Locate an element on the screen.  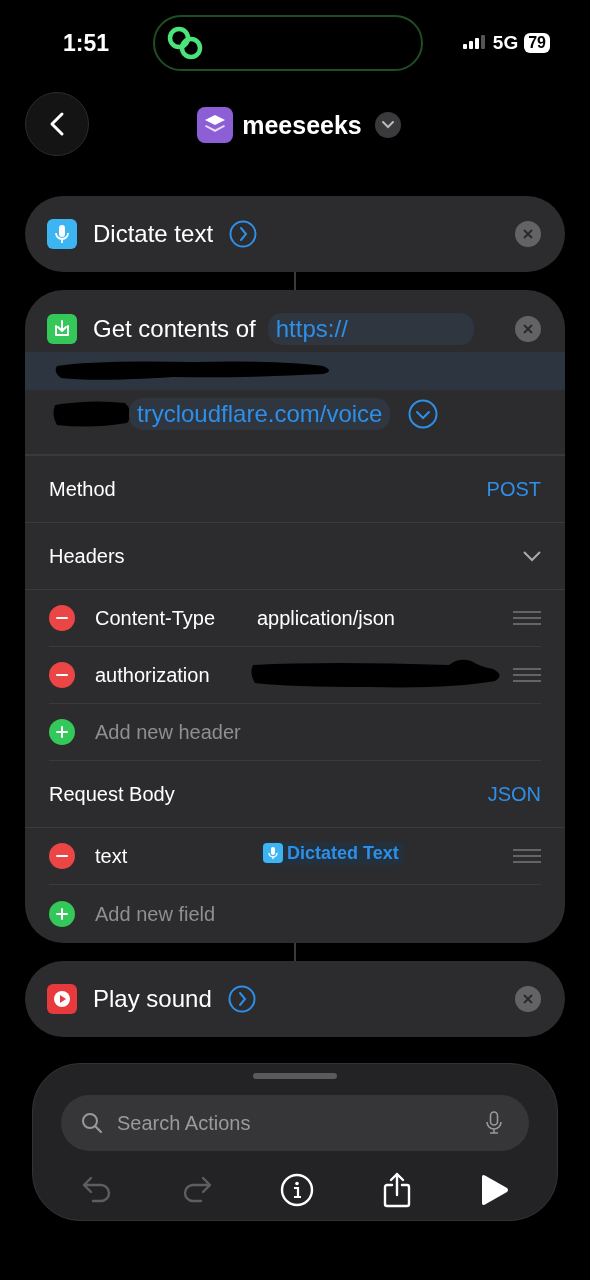
info-icon is located at coordinates (297, 1190).